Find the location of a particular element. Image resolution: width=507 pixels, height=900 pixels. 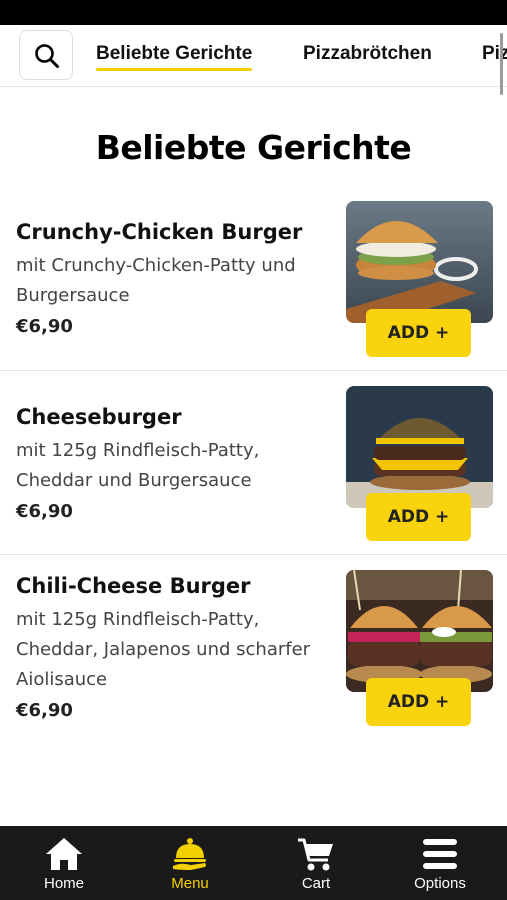

tab-pizzabroetchen: Pizzabrötchen is located at coordinates (367, 54).